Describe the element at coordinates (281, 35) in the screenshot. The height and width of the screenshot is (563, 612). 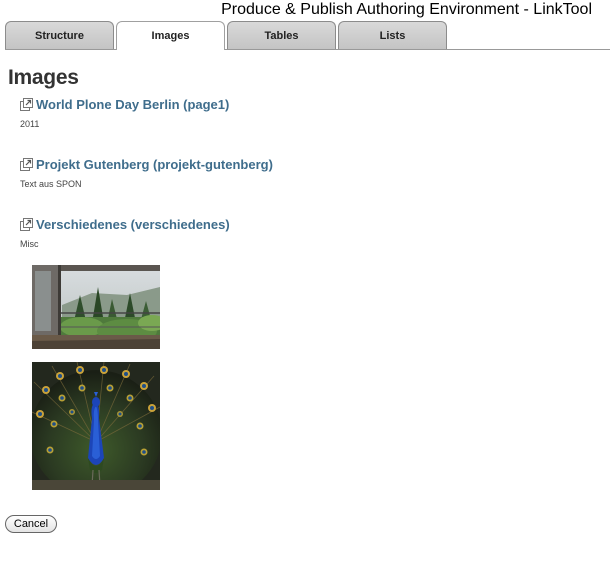
I see `tab-tables: Tables` at that location.